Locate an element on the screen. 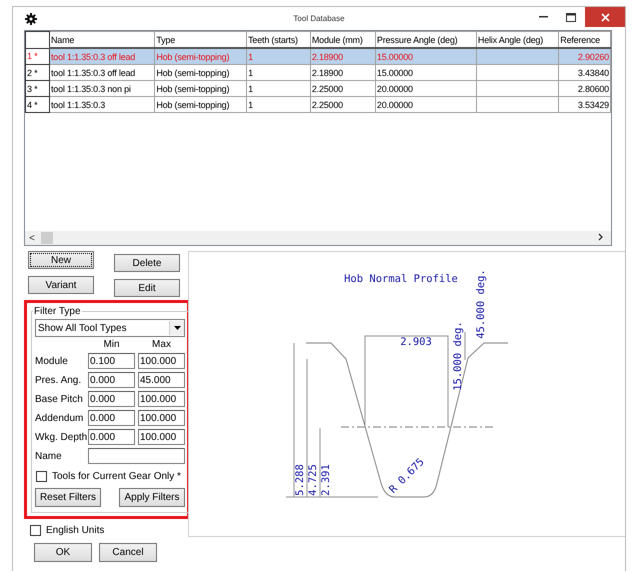 Image resolution: width=634 pixels, height=573 pixels. column-label: Min is located at coordinates (111, 344).